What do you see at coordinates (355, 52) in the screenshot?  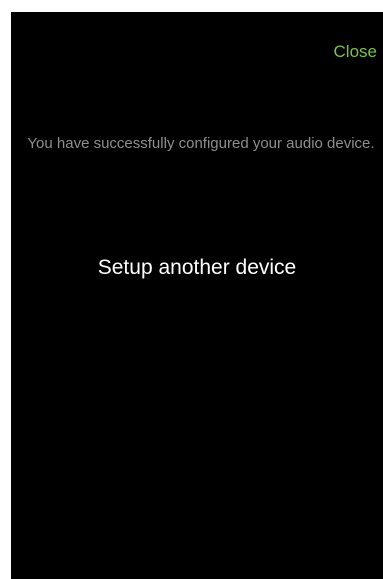 I see `close-button: Close` at bounding box center [355, 52].